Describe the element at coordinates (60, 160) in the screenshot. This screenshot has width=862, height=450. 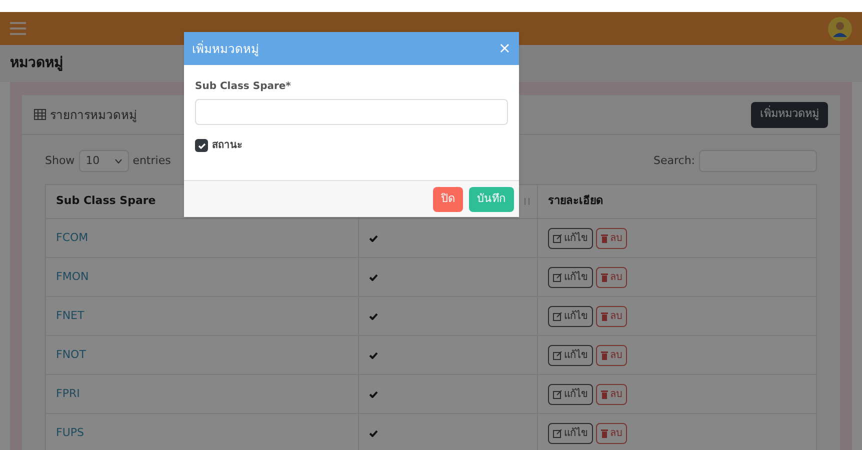
I see `show-label: Show` at that location.